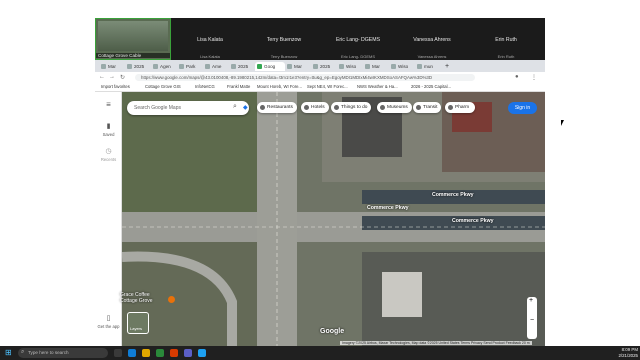 The image size is (640, 360). I want to click on clock-date: 2/21/2025, so click(628, 355).